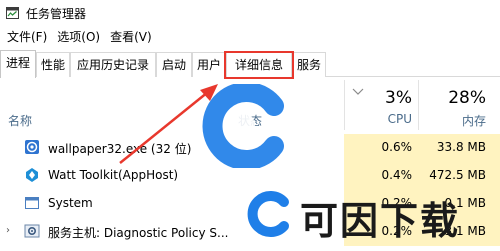 The image size is (500, 251). Describe the element at coordinates (380, 221) in the screenshot. I see `watermark-text: 可因下载` at that location.